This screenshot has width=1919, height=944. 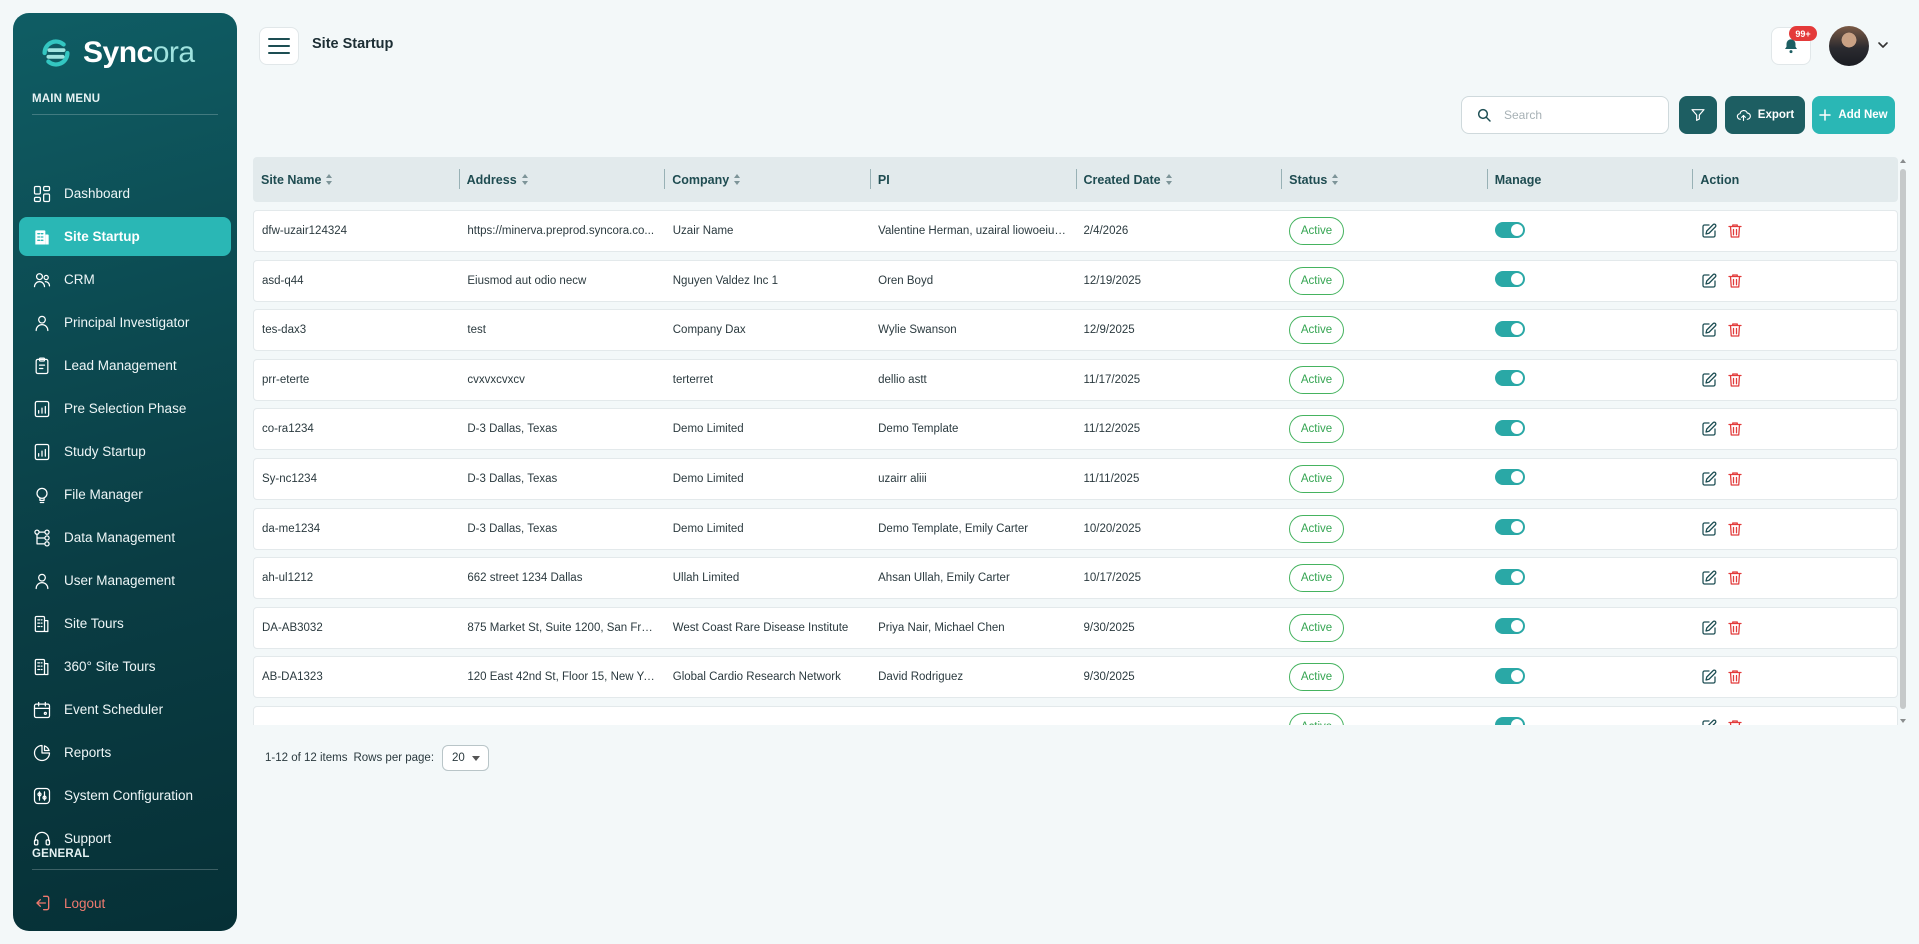 What do you see at coordinates (125, 623) in the screenshot?
I see `sidebar-item-site-tours: Site Tours` at bounding box center [125, 623].